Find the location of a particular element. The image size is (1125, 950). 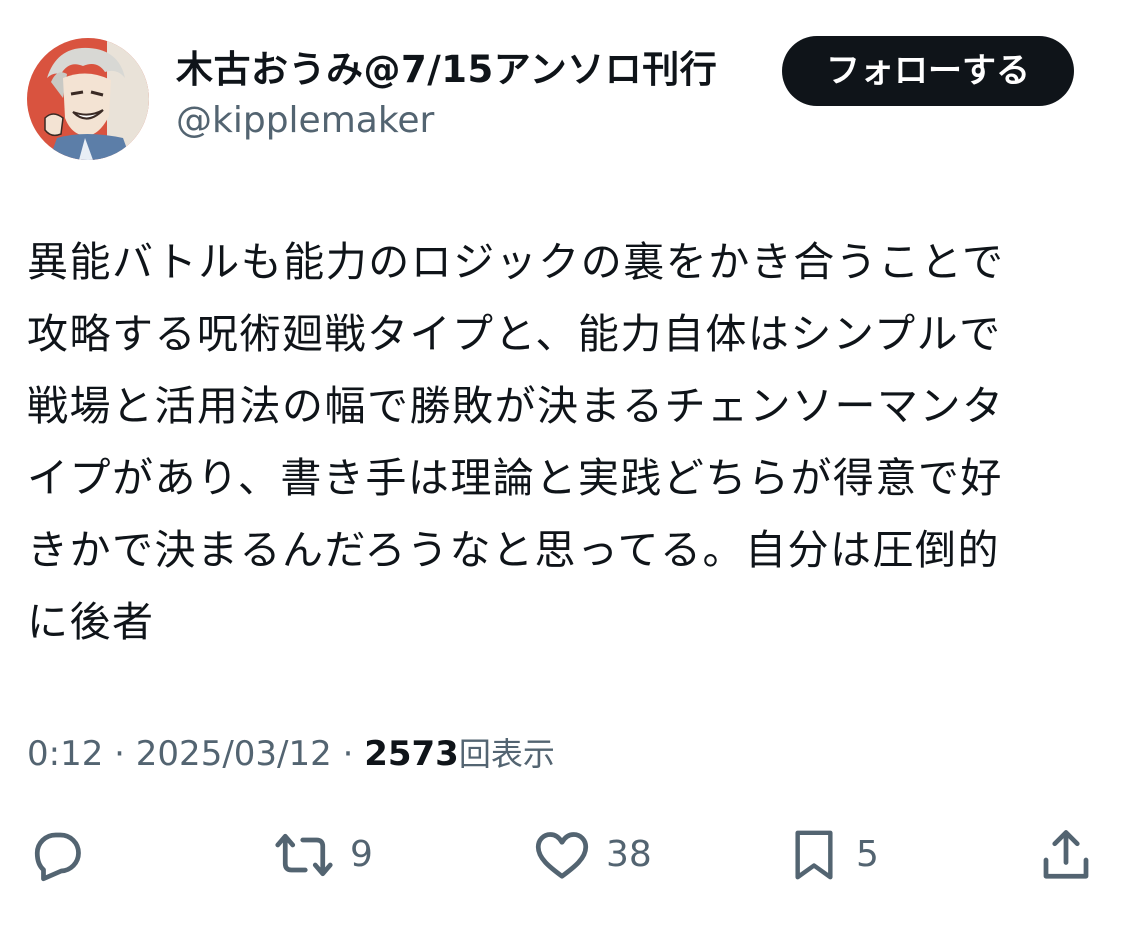

retweet-count: 9 is located at coordinates (361, 854).